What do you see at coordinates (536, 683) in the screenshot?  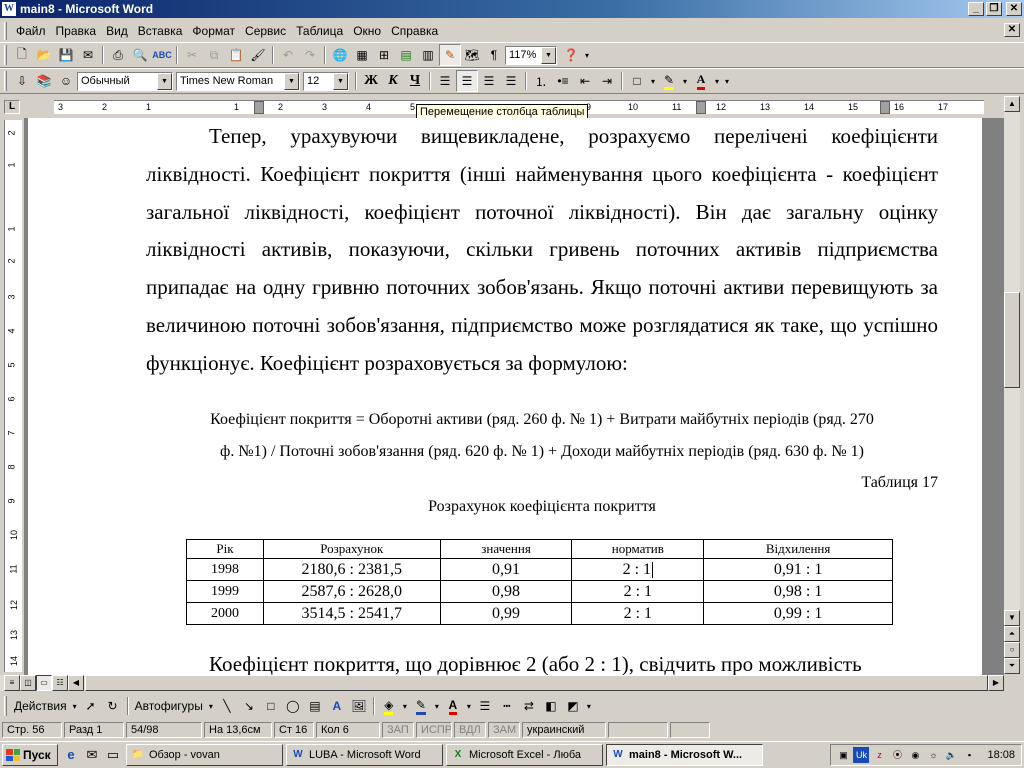 I see `scroll-thumb` at bounding box center [536, 683].